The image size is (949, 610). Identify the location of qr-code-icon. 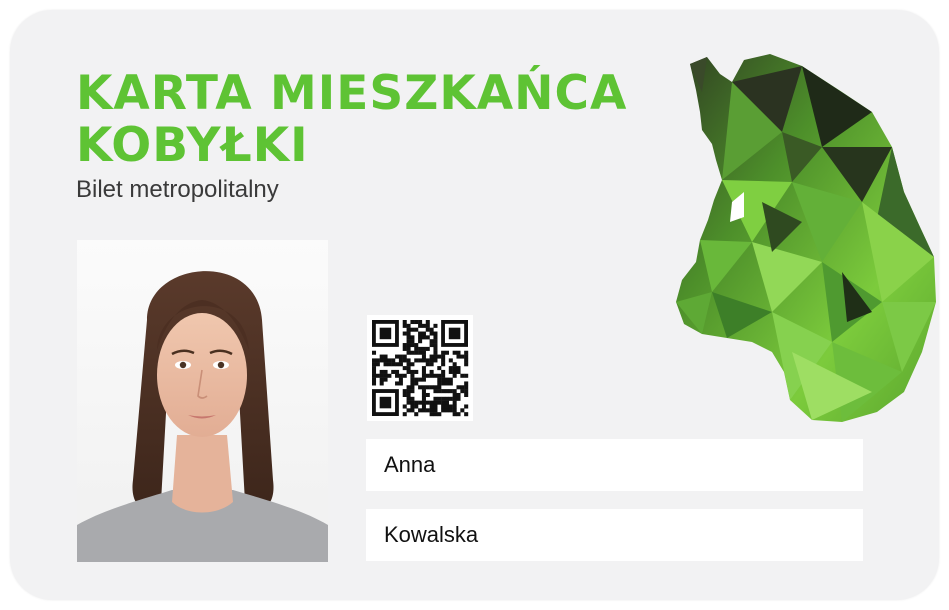
(420, 368).